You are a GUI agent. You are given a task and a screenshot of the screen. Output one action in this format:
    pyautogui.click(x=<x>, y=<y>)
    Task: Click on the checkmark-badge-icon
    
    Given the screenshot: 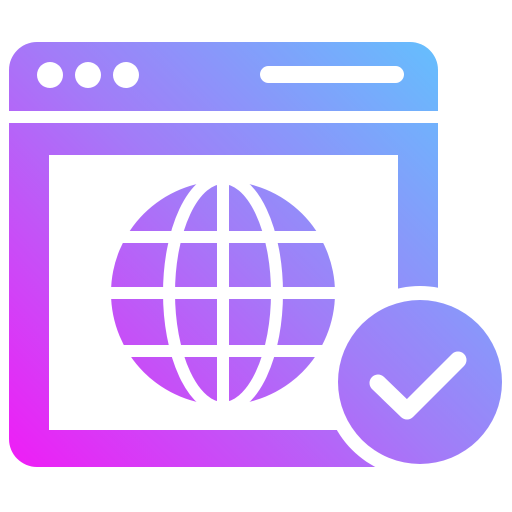 What is the action you would take?
    pyautogui.click(x=420, y=382)
    